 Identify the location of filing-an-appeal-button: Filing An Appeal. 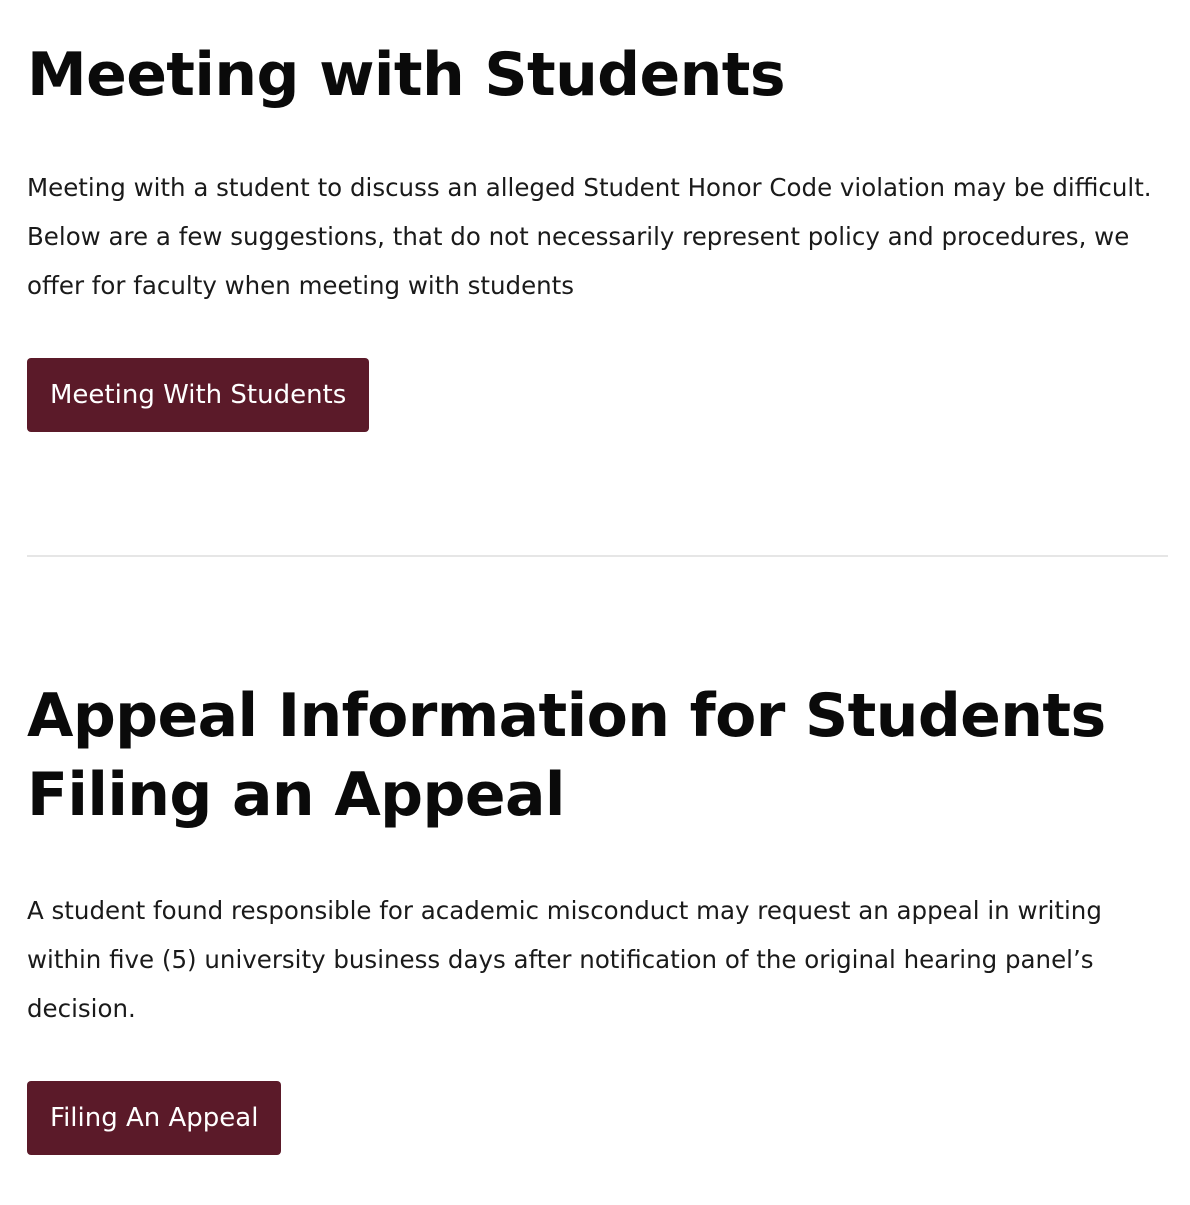
(154, 1118).